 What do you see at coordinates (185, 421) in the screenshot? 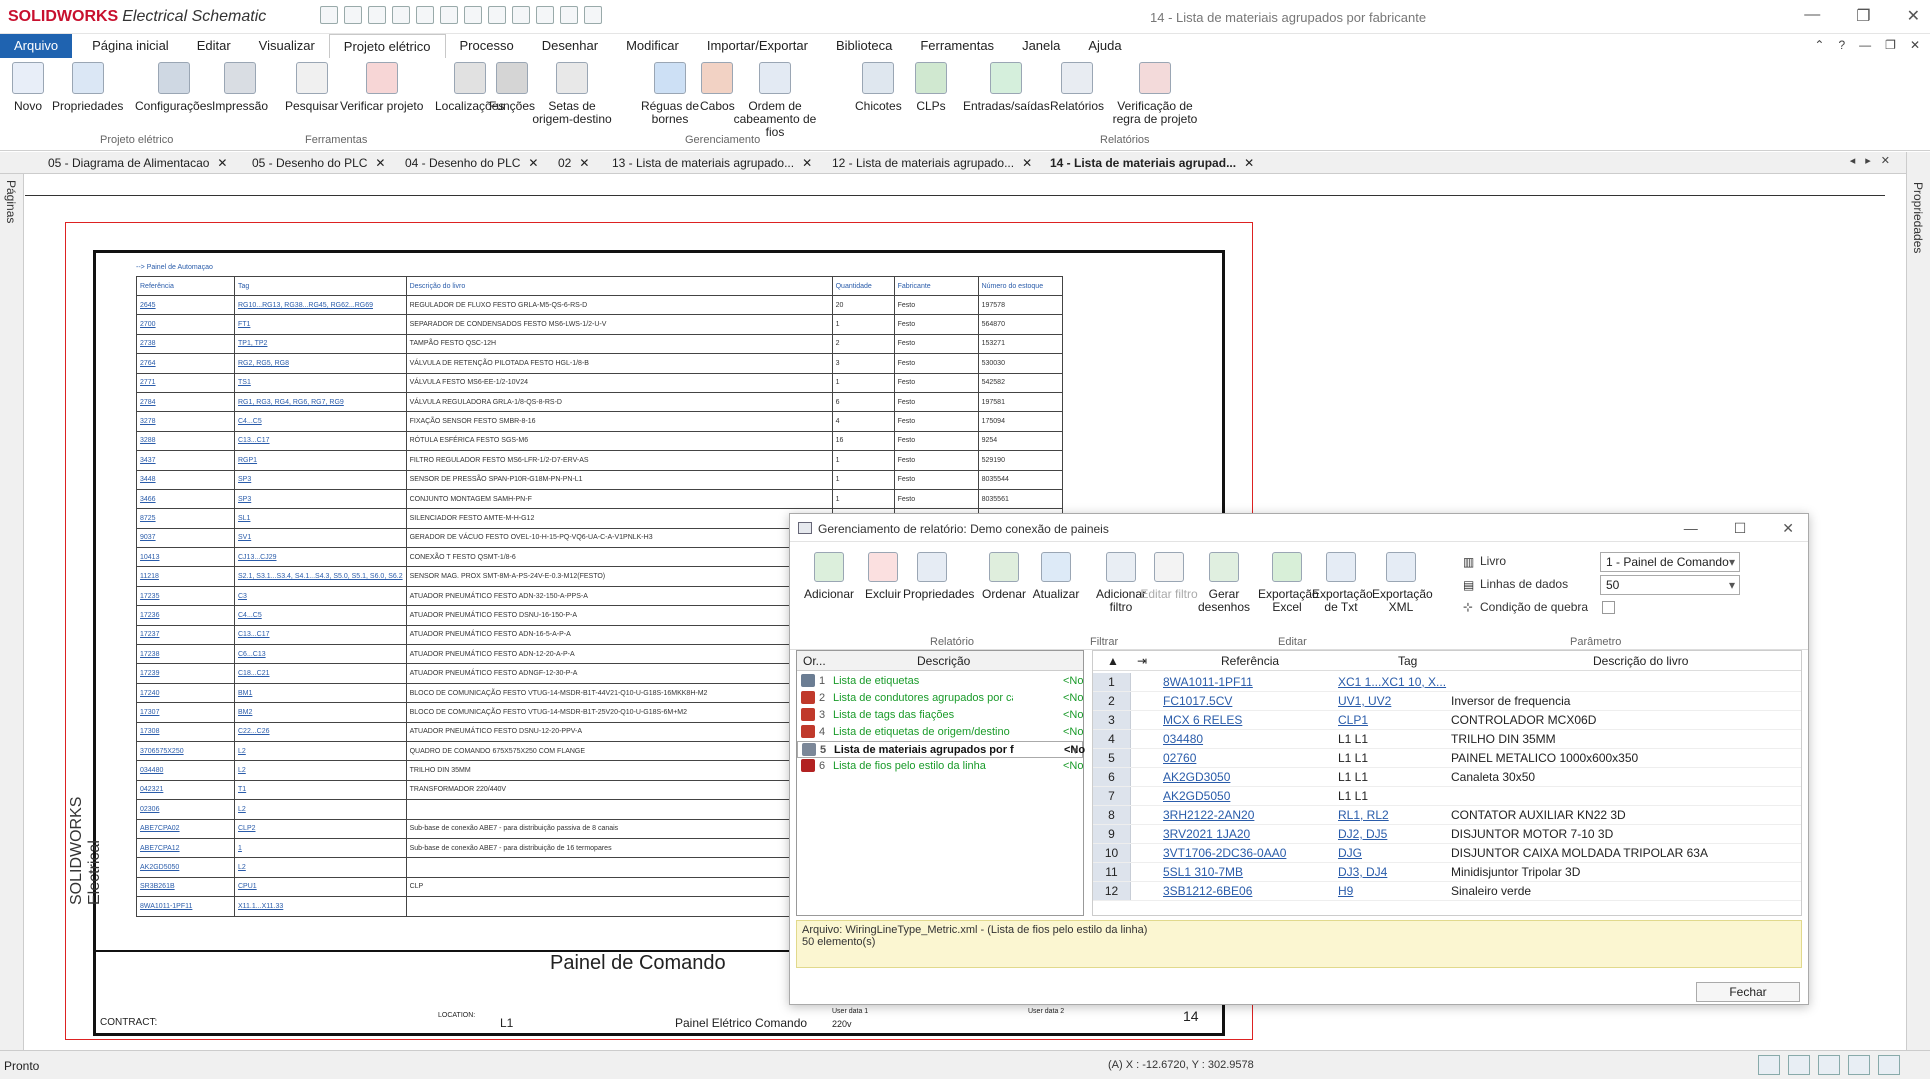
I see `bom-reference-cell: 3278` at bounding box center [185, 421].